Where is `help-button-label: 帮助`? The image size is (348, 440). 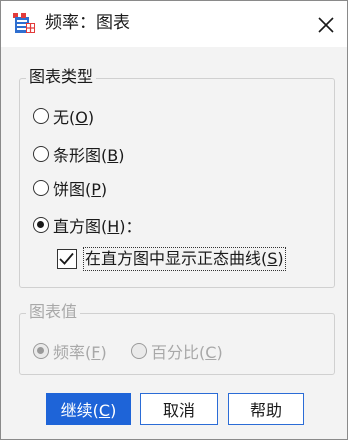 help-button-label: 帮助 is located at coordinates (265, 410).